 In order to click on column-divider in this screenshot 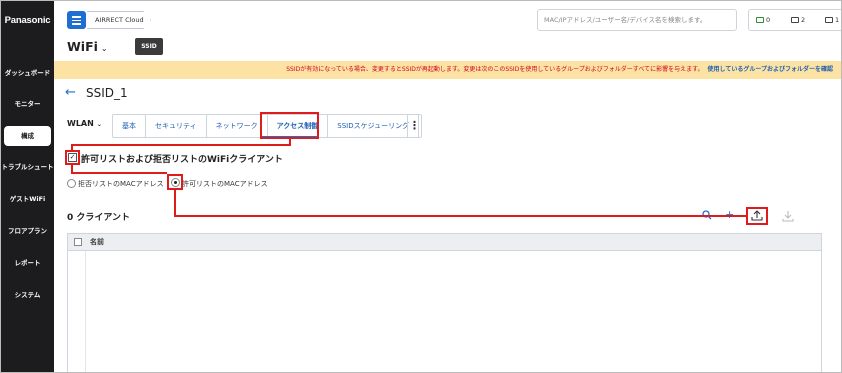, I will do `click(85, 311)`.